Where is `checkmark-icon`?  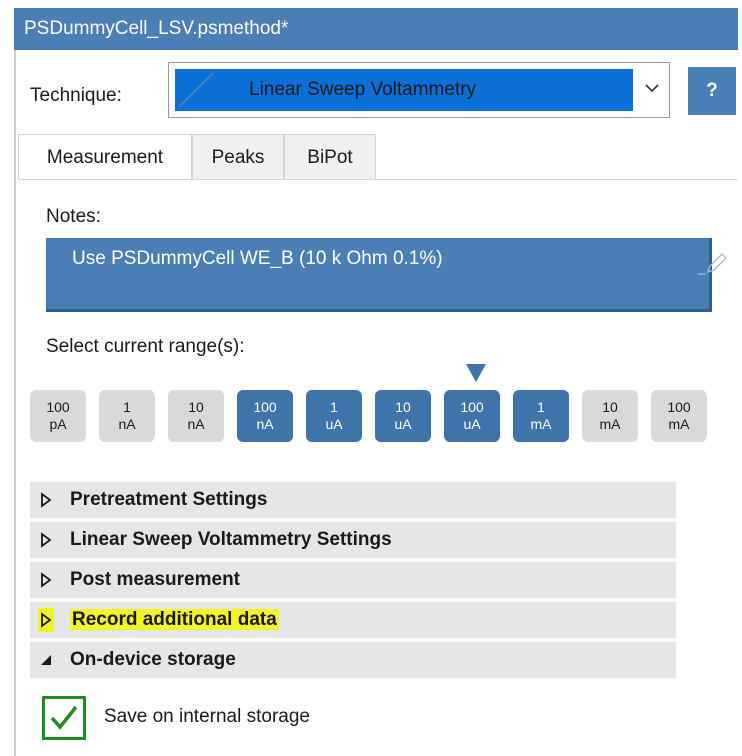
checkmark-icon is located at coordinates (64, 717).